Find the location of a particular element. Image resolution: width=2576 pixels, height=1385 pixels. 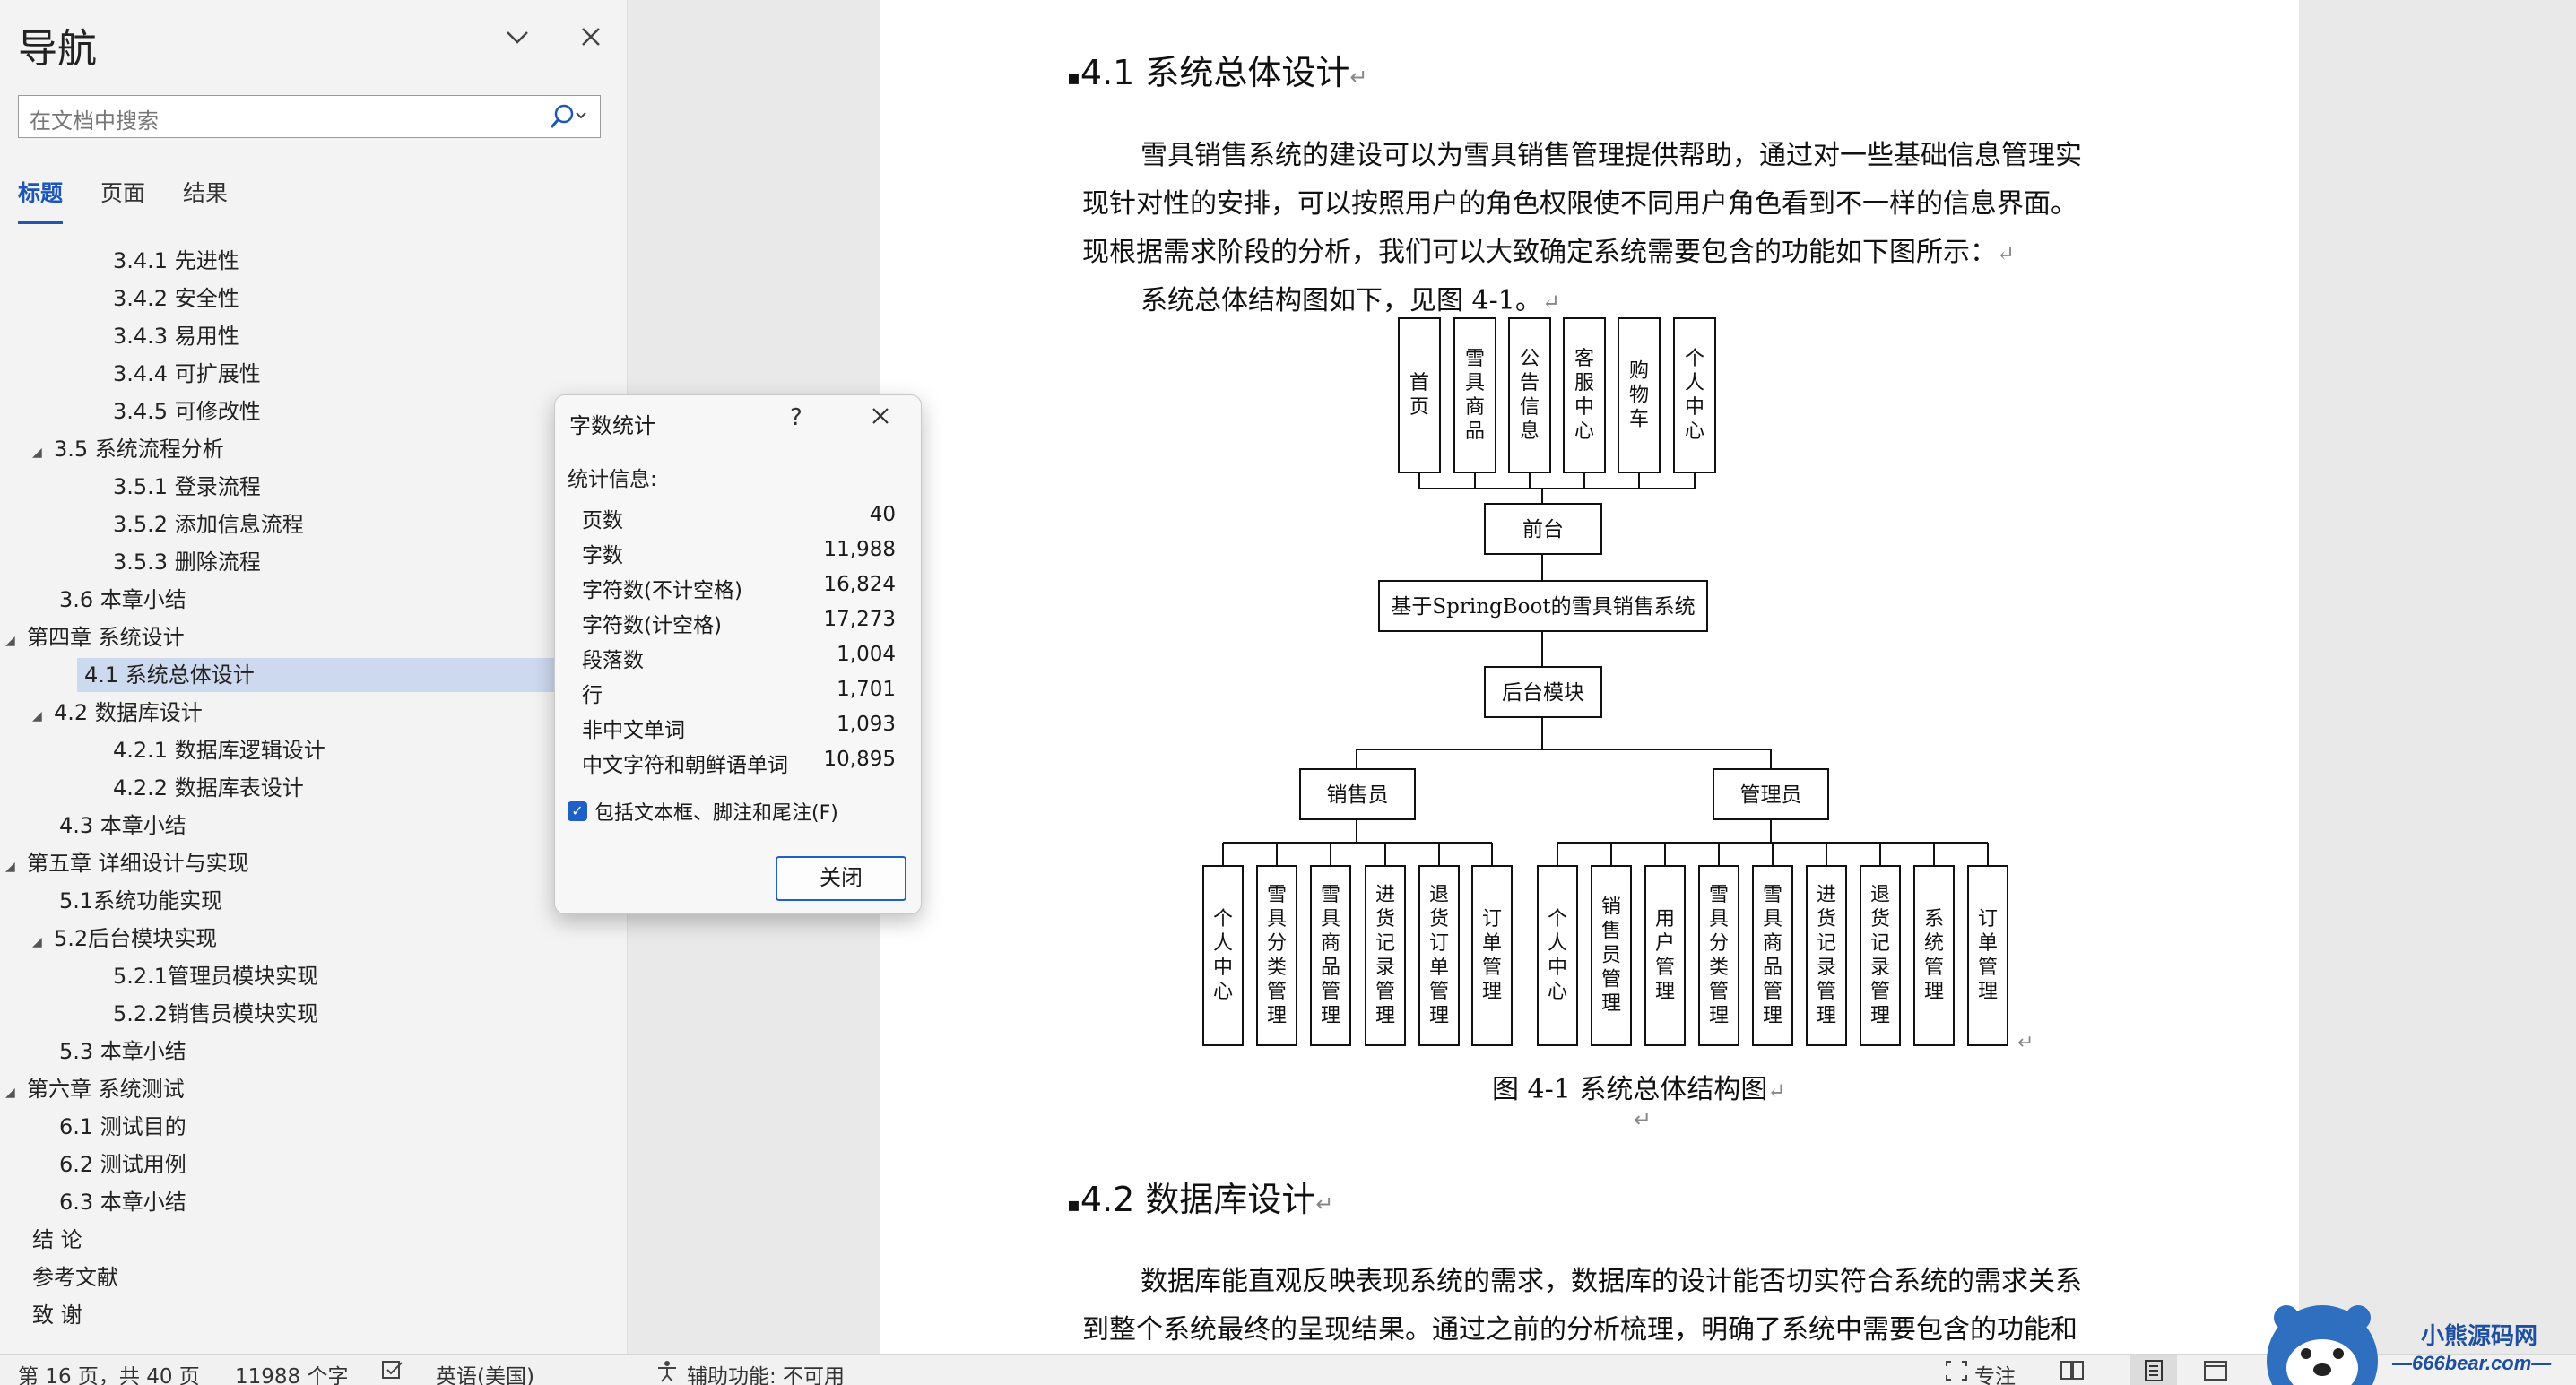

nav-heading-label: 4.2 数据库设计 is located at coordinates (128, 712).